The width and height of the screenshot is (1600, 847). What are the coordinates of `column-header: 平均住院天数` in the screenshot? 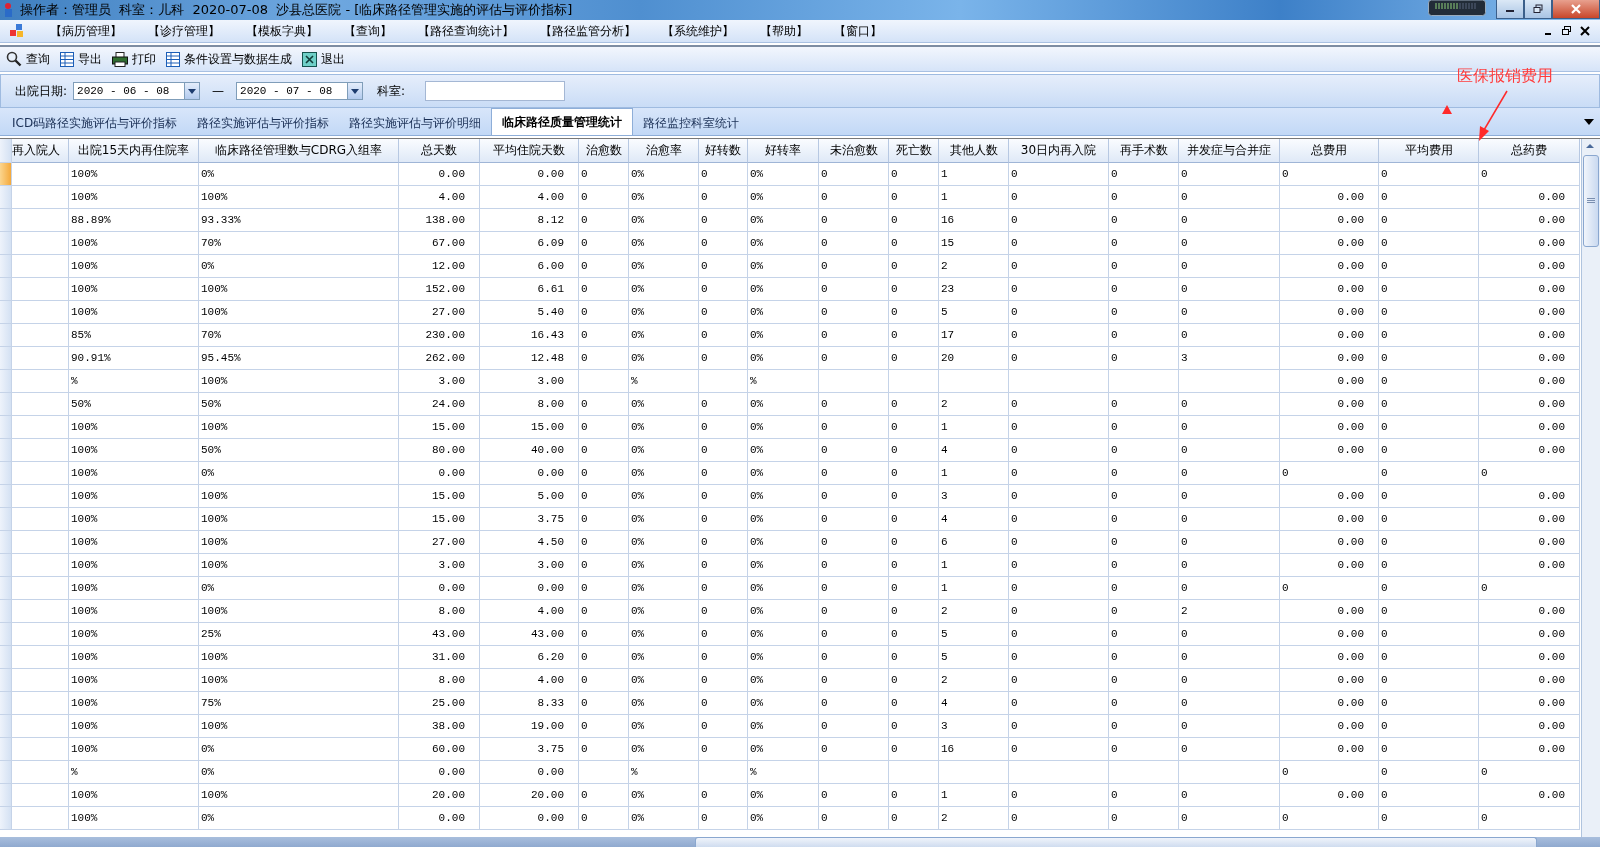 It's located at (529, 151).